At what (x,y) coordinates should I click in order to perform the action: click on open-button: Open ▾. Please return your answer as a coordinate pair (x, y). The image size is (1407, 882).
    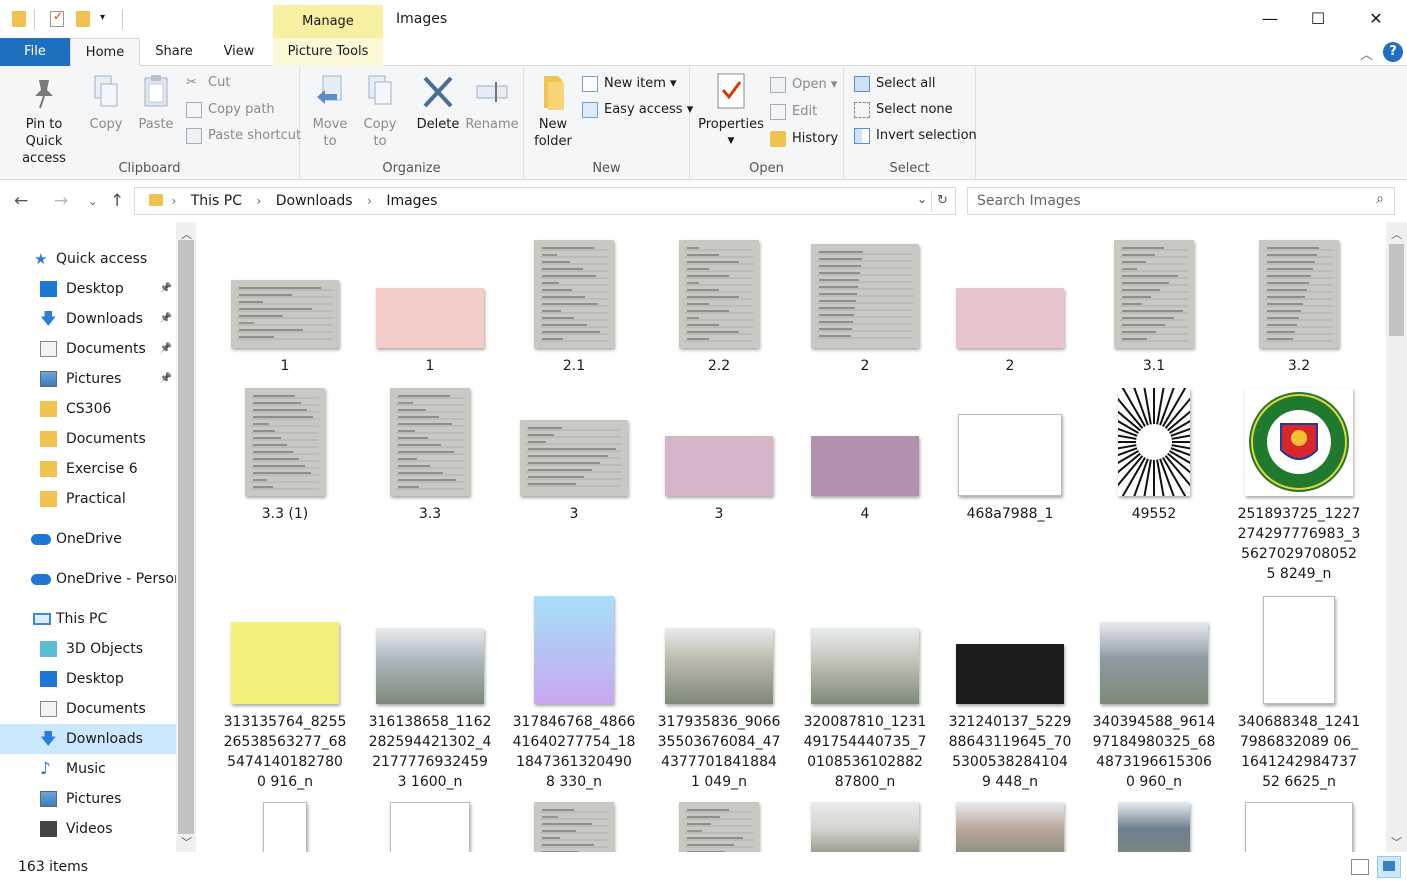
    Looking at the image, I should click on (803, 85).